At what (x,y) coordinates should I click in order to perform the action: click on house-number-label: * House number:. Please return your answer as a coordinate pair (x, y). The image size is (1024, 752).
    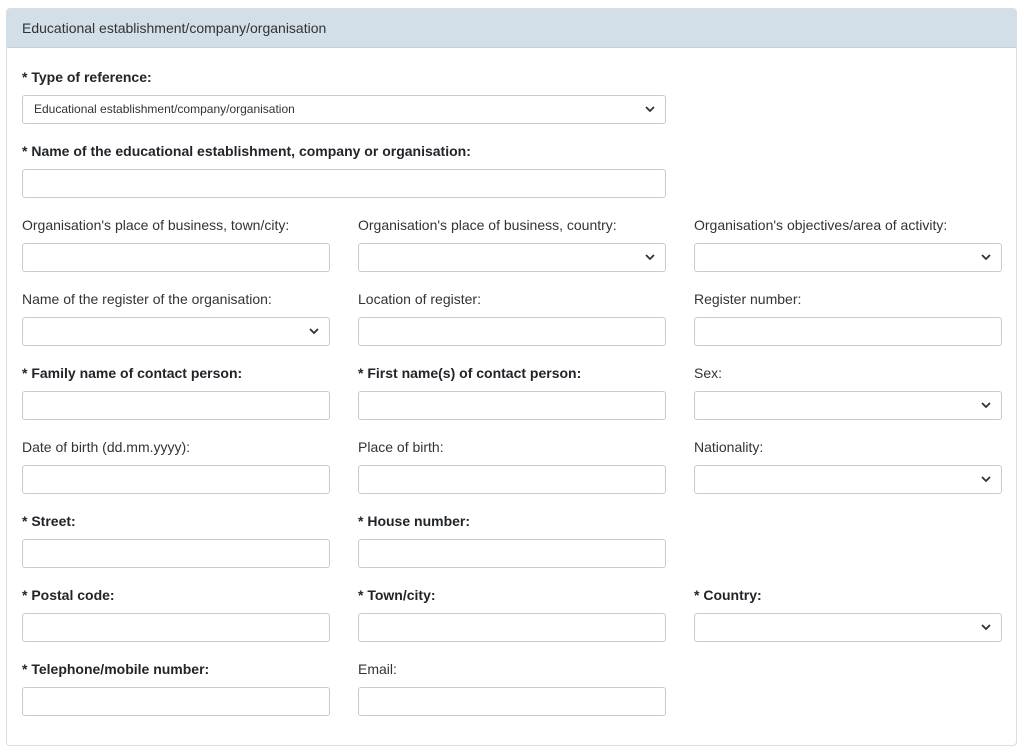
    Looking at the image, I should click on (414, 521).